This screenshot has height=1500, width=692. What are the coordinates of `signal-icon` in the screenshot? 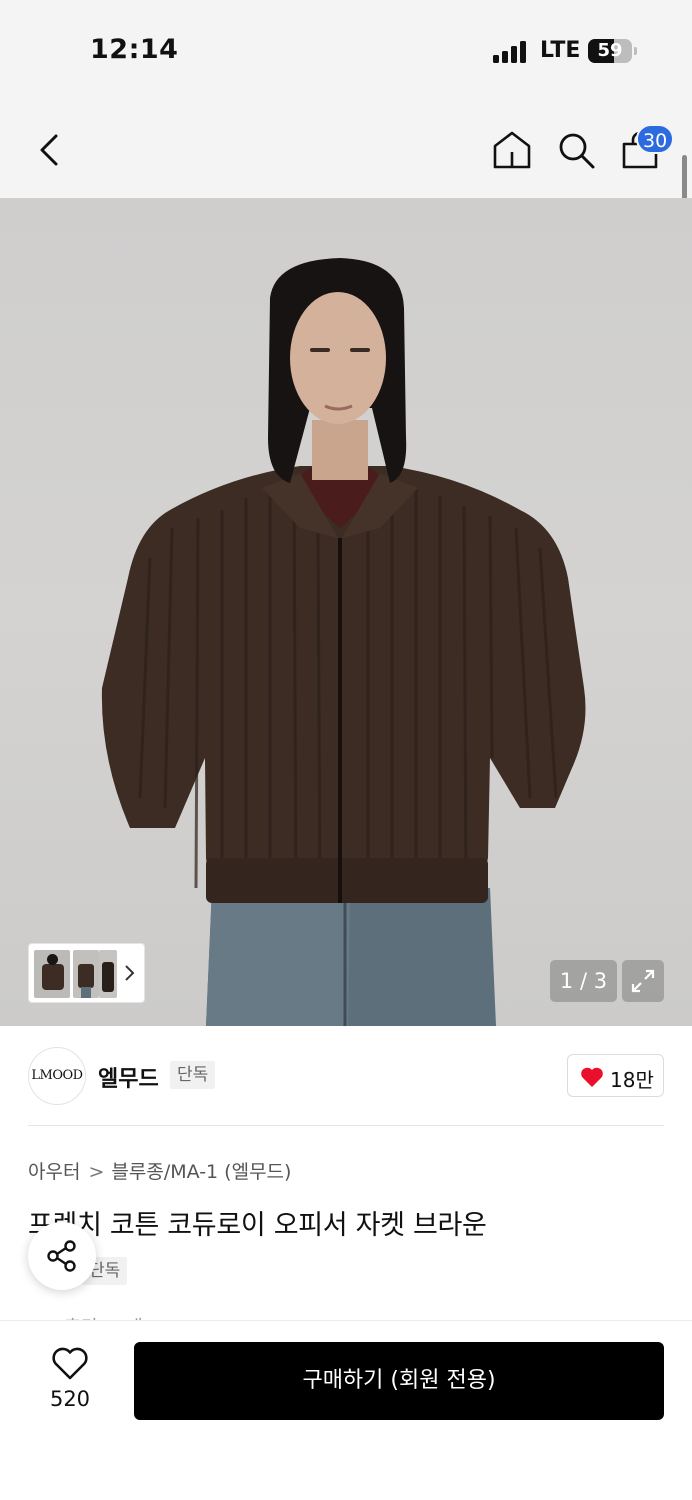 It's located at (511, 52).